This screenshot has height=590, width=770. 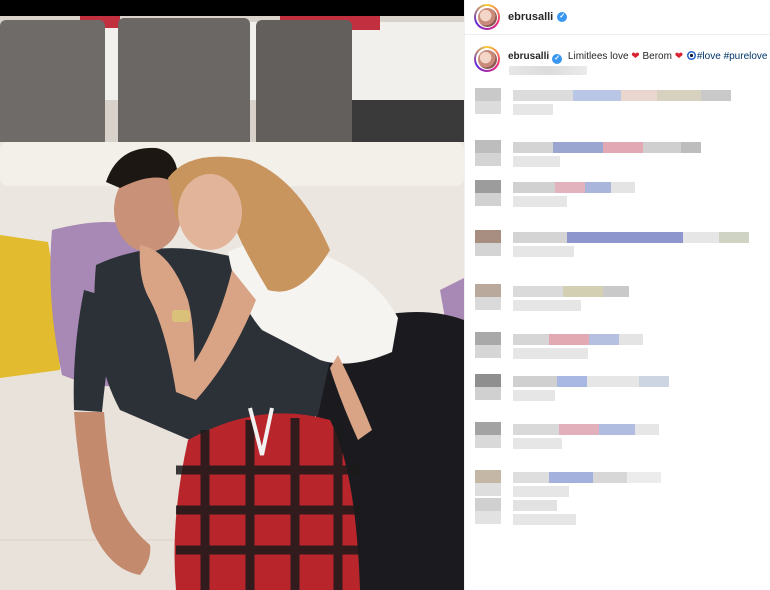 I want to click on post-username: ebrusalli, so click(x=530, y=17).